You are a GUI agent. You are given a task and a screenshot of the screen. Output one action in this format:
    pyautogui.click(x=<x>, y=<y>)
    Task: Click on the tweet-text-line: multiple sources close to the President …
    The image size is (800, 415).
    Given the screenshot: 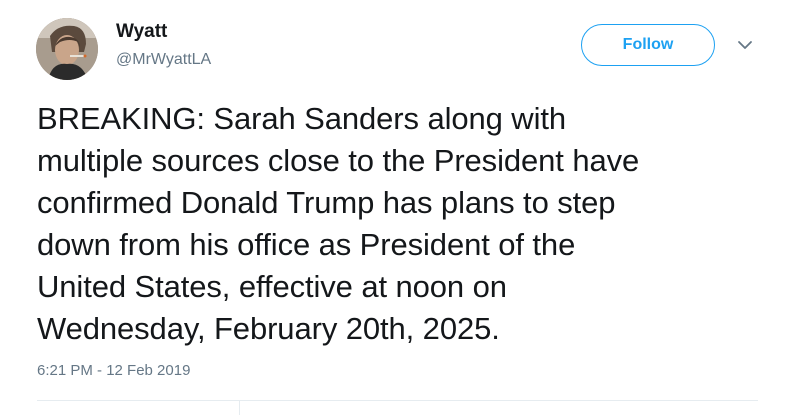 What is the action you would take?
    pyautogui.click(x=338, y=160)
    